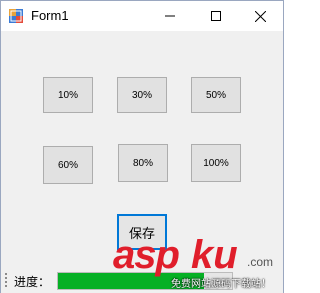 Image resolution: width=320 pixels, height=293 pixels. I want to click on minimize-icon, so click(170, 16).